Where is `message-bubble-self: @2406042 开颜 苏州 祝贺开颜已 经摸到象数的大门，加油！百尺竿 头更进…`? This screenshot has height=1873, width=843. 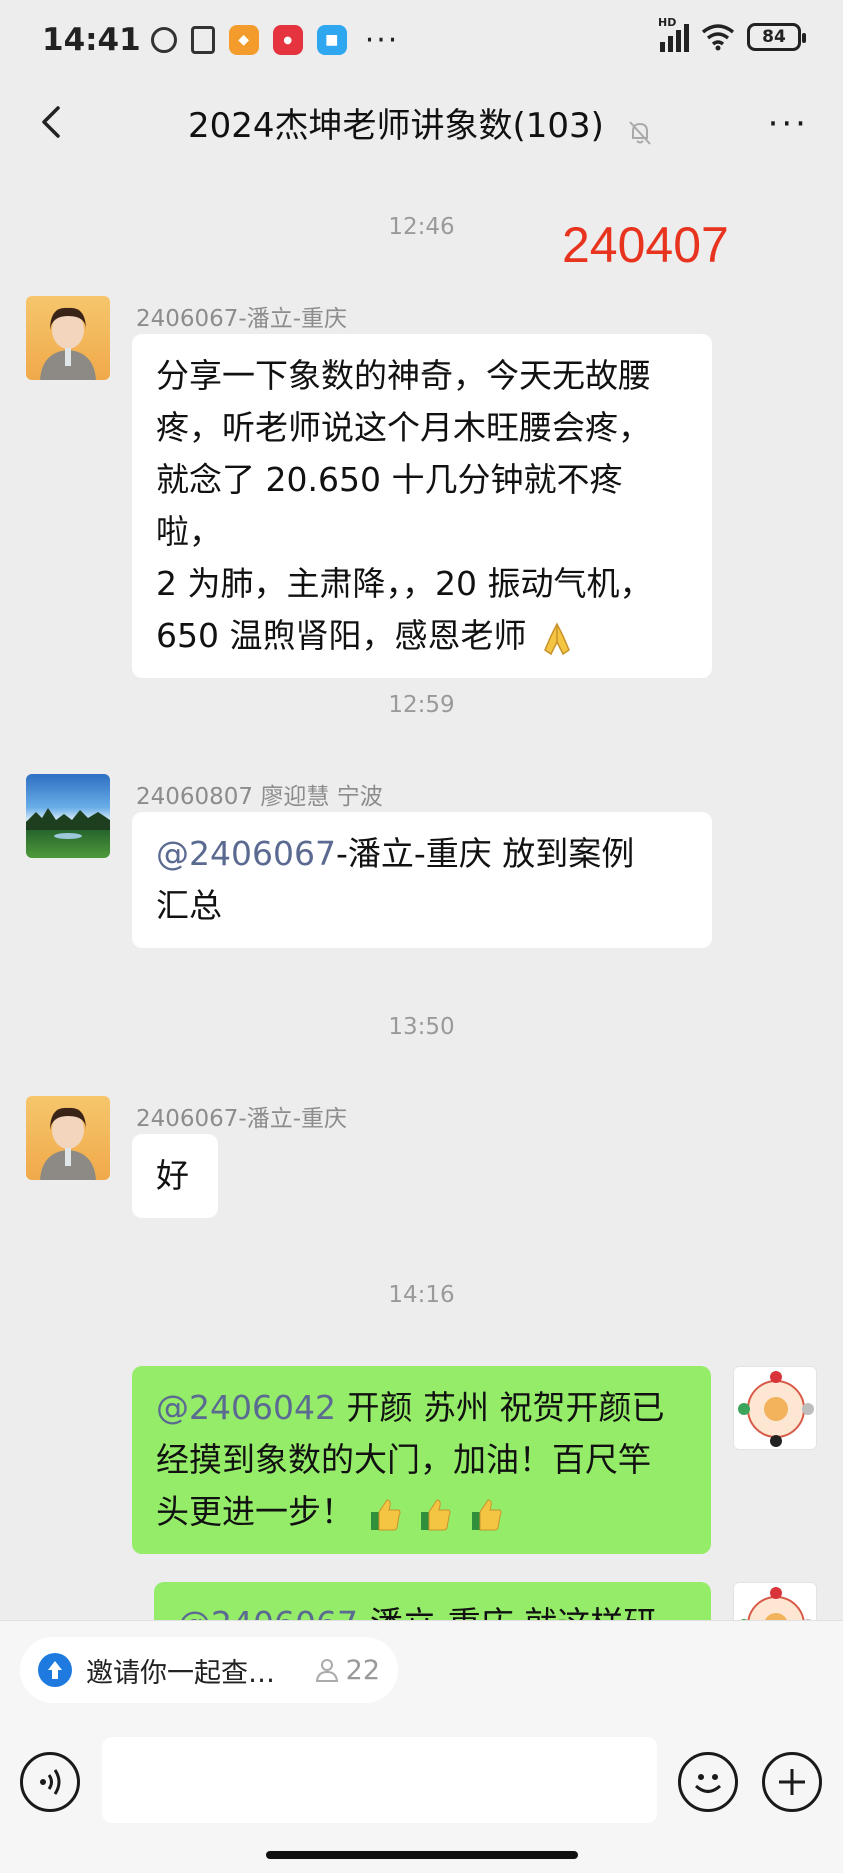 message-bubble-self: @2406042 开颜 苏州 祝贺开颜已 经摸到象数的大门，加油！百尺竿 头更进… is located at coordinates (421, 1460).